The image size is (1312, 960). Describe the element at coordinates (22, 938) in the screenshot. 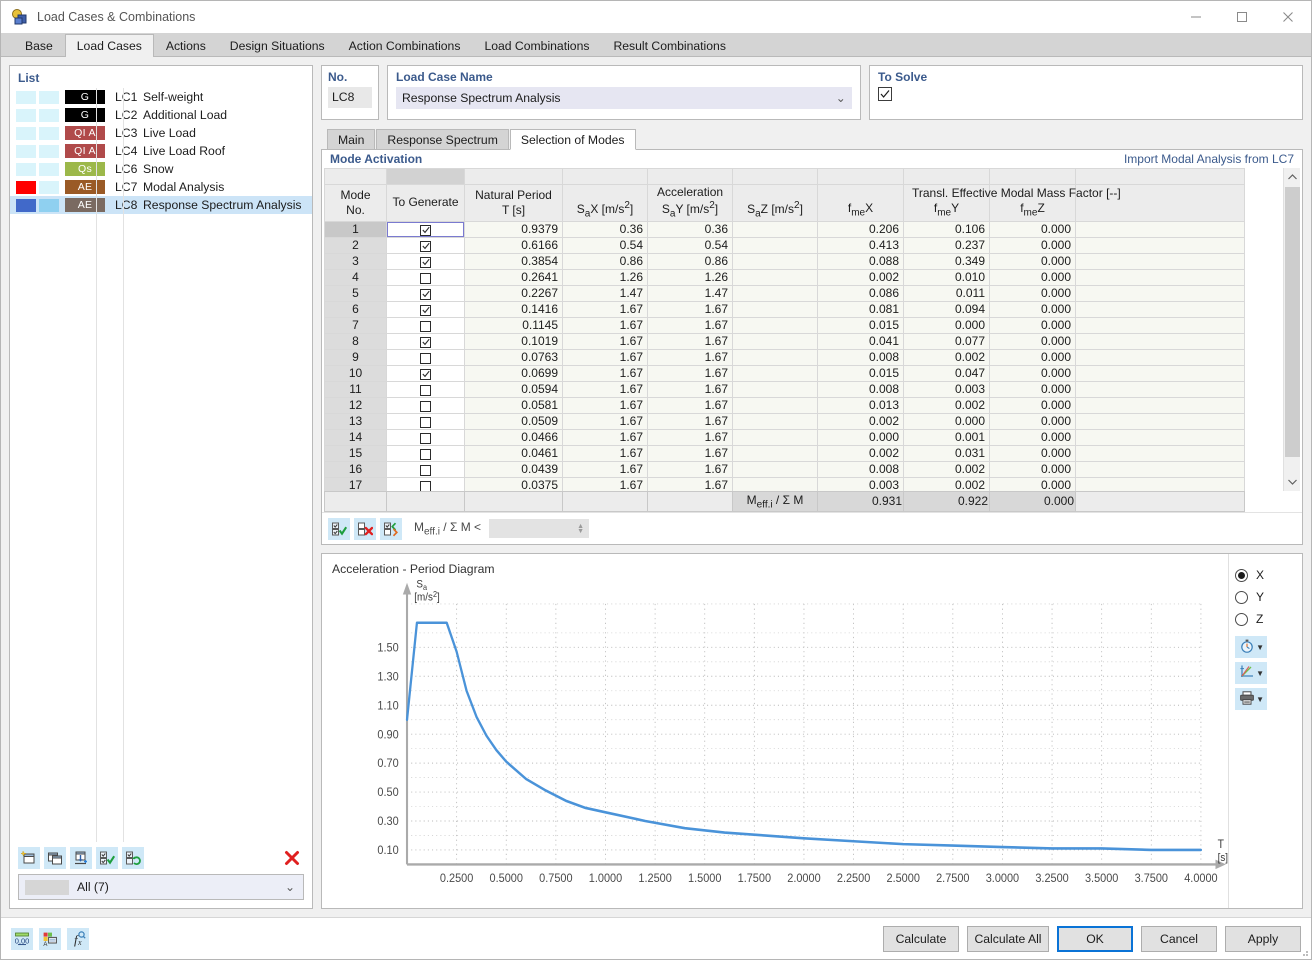

I see `units-button: 0,00` at that location.